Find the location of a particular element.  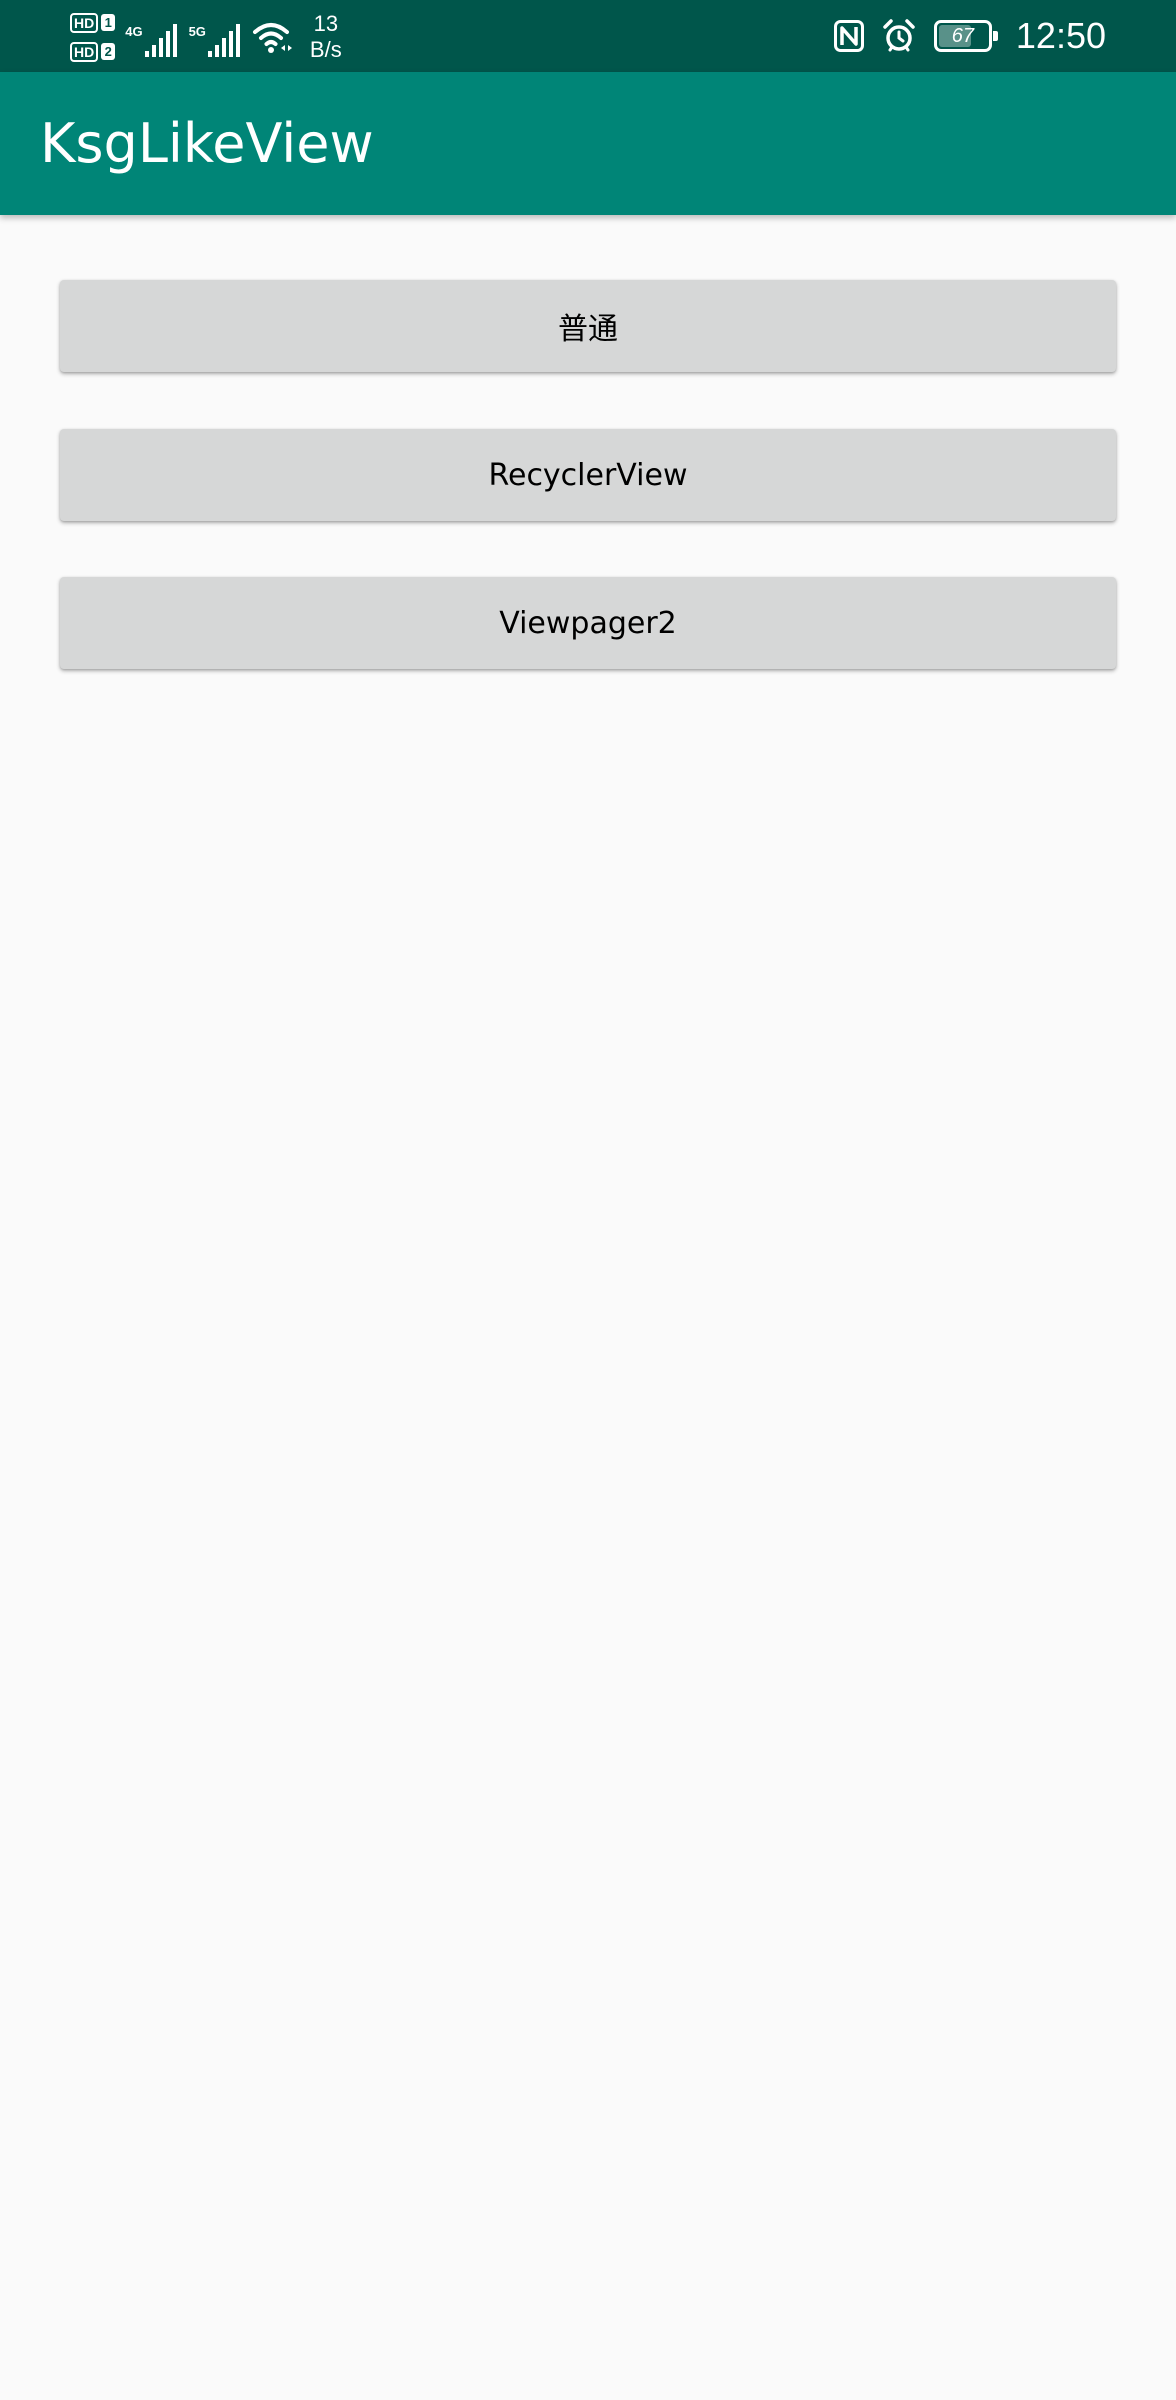

nfc-icon is located at coordinates (848, 36).